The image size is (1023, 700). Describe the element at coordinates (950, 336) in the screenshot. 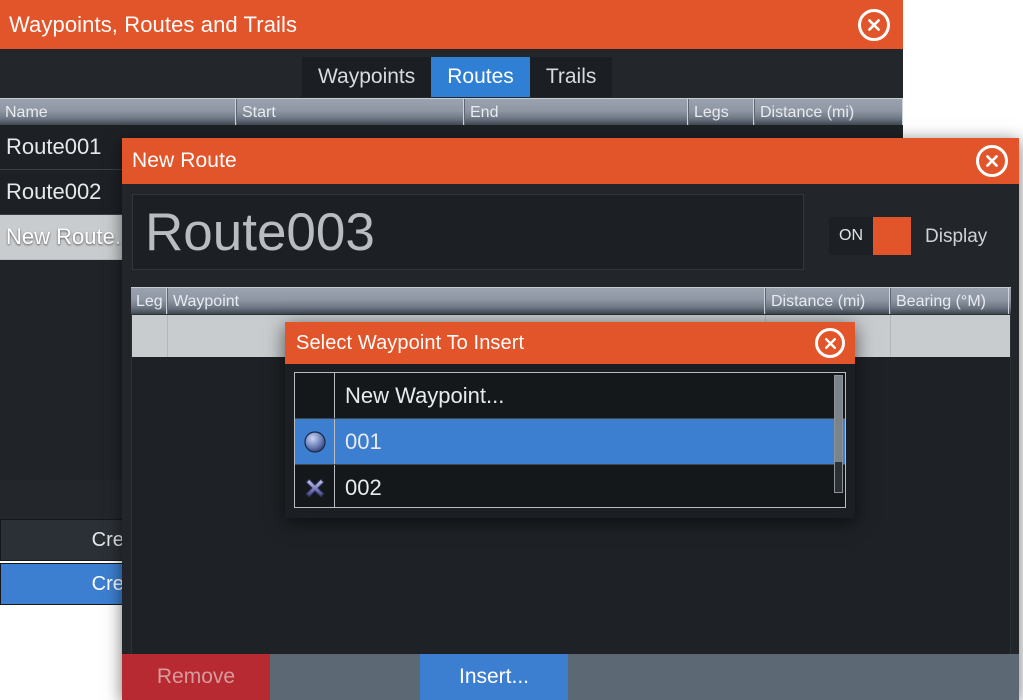

I see `cell-bearing` at that location.